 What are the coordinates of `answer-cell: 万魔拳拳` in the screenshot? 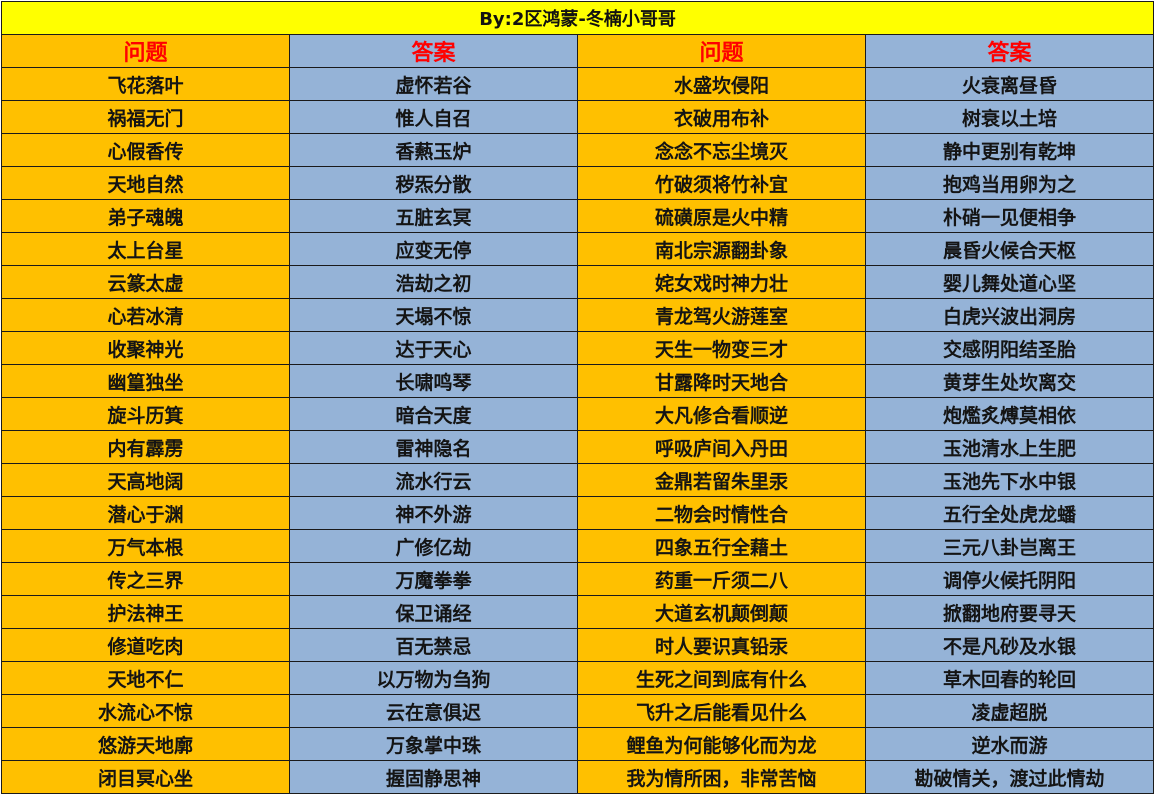 It's located at (433, 579).